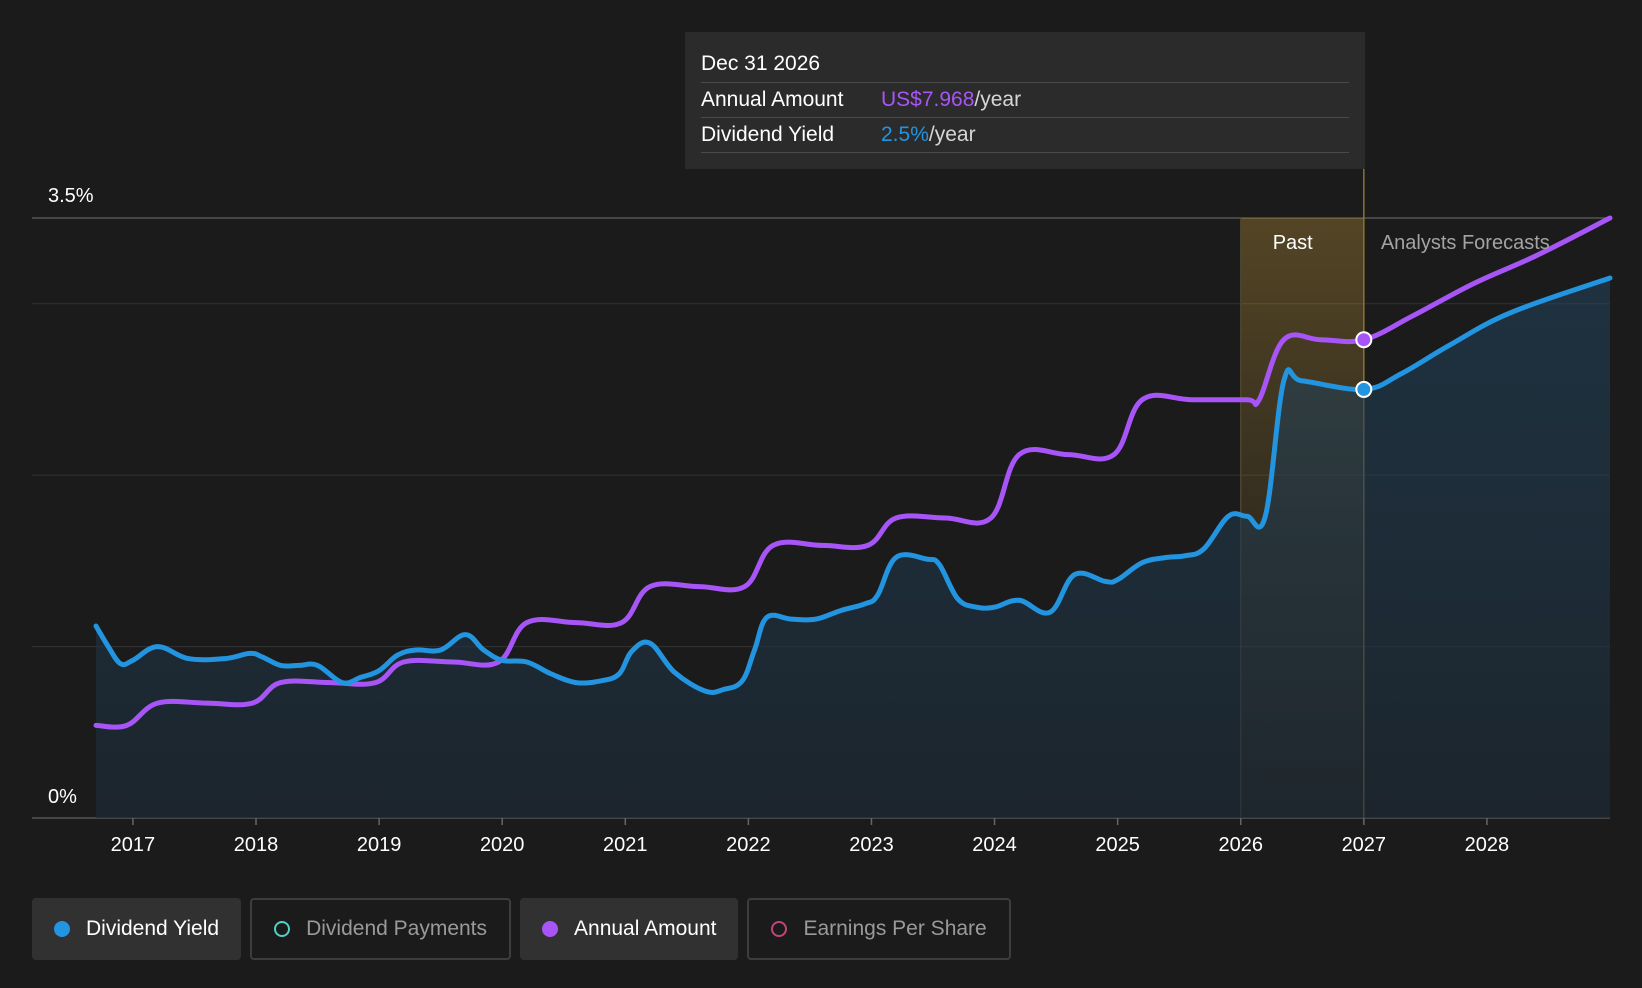 The width and height of the screenshot is (1642, 988). Describe the element at coordinates (1465, 243) in the screenshot. I see `forecast-label: Analysts Forecasts` at that location.